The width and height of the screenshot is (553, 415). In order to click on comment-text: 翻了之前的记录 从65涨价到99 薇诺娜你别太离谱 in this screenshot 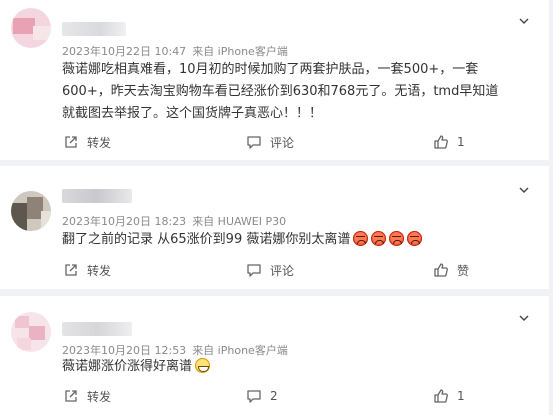, I will do `click(206, 239)`.